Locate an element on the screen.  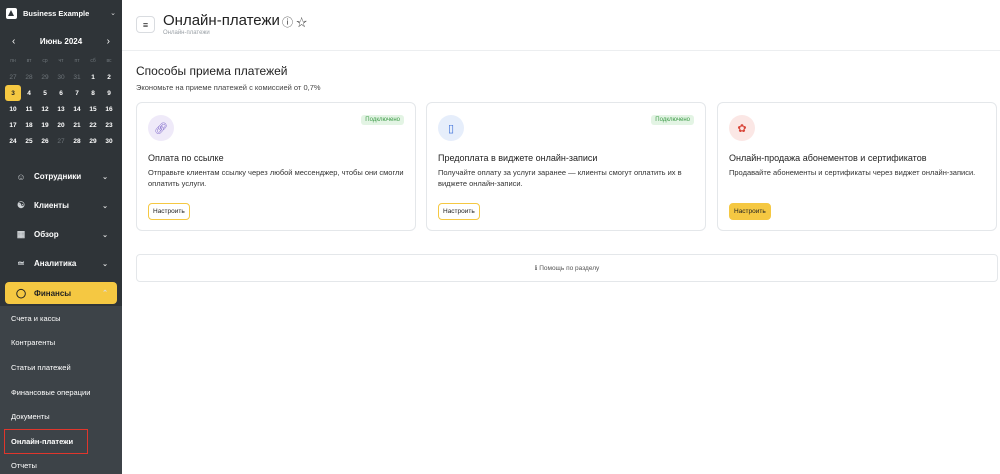
info-icon: ⓘ is located at coordinates (287, 23).